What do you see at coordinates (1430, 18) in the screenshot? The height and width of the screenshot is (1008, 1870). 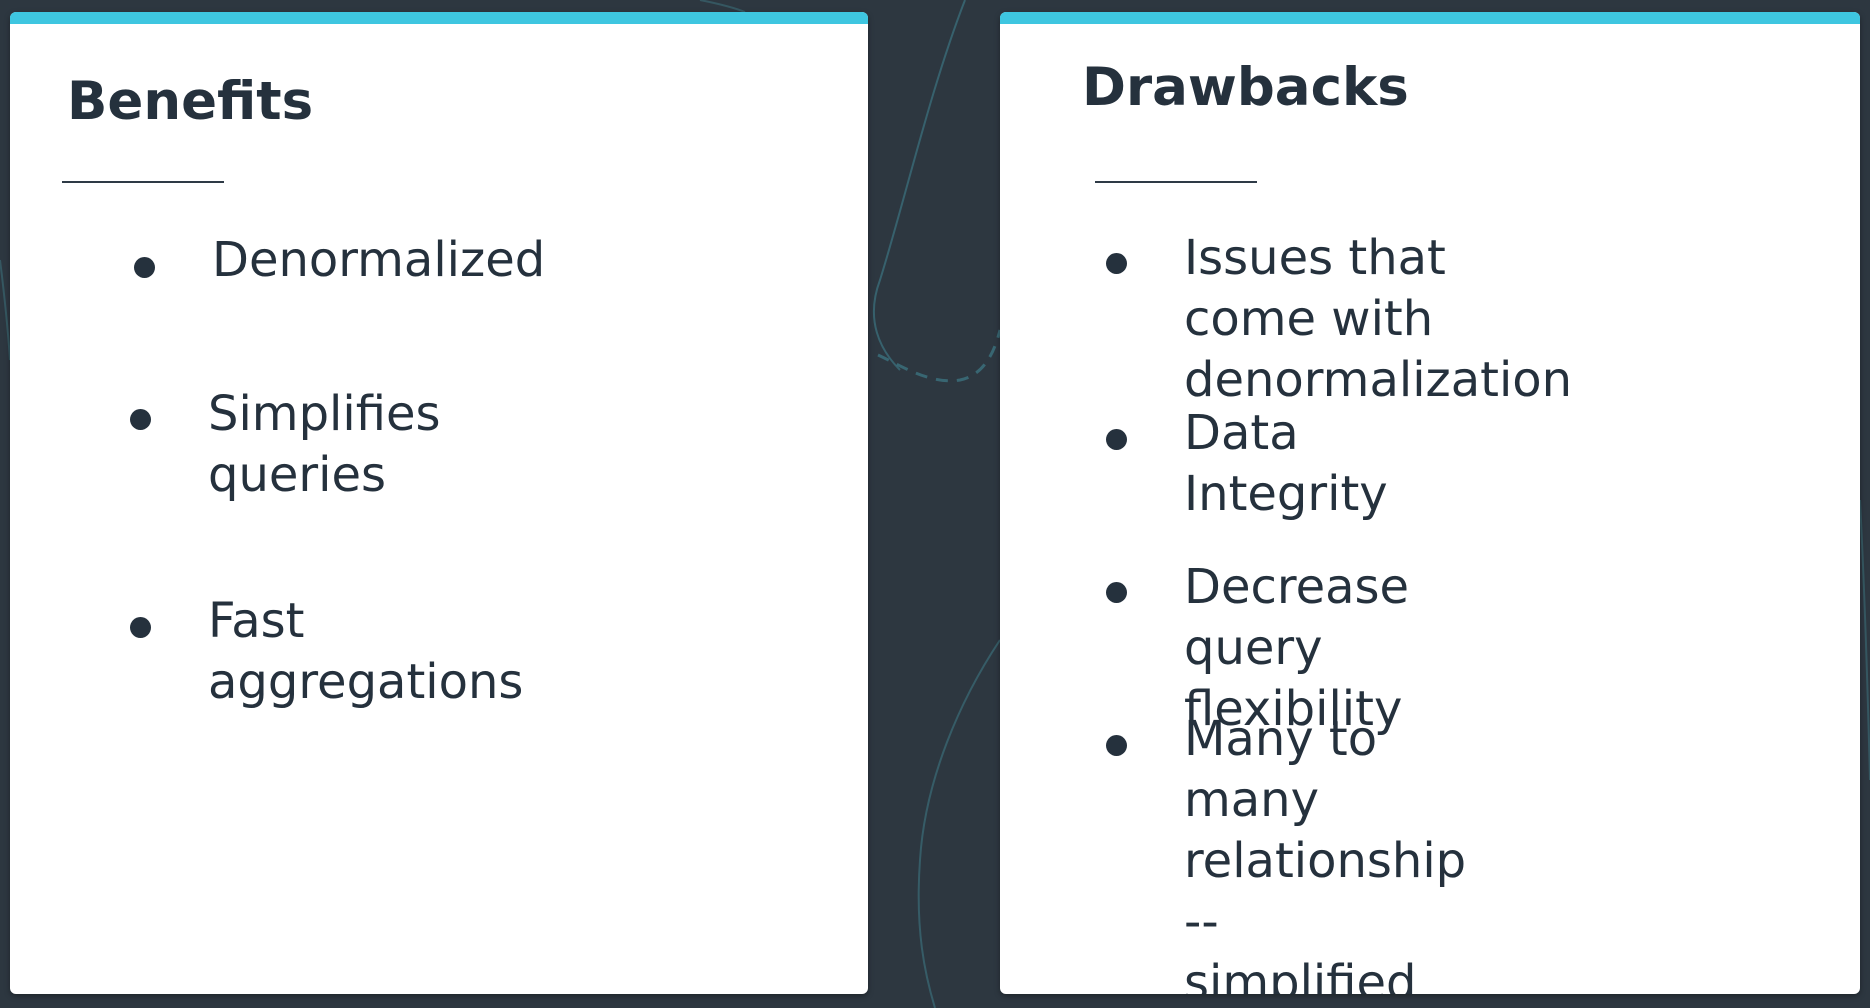 I see `drawbacks-accent-bar` at bounding box center [1430, 18].